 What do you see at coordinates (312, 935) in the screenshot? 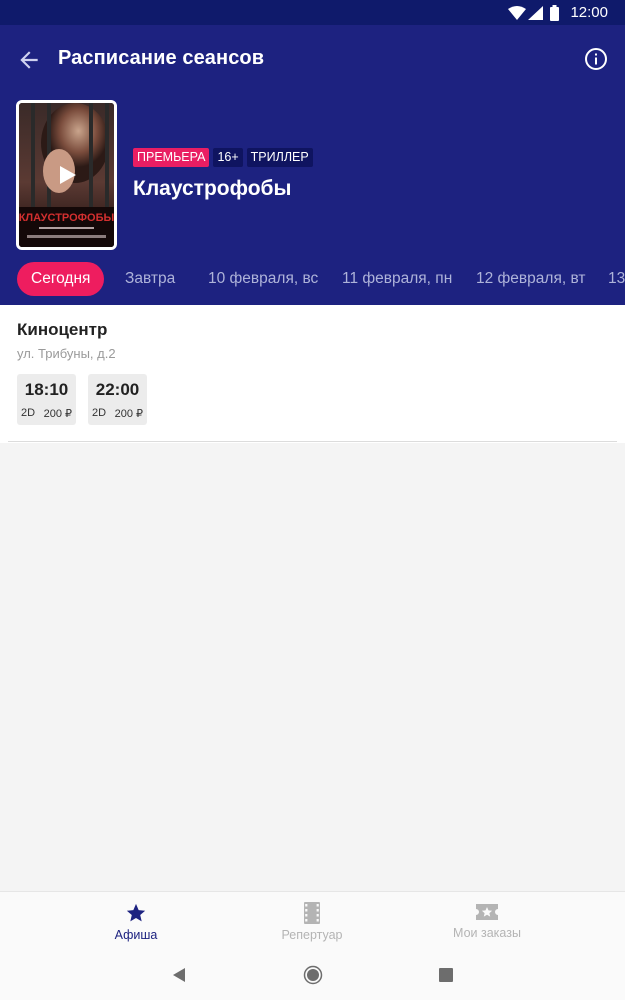
I see `nav-label: Репертуар` at bounding box center [312, 935].